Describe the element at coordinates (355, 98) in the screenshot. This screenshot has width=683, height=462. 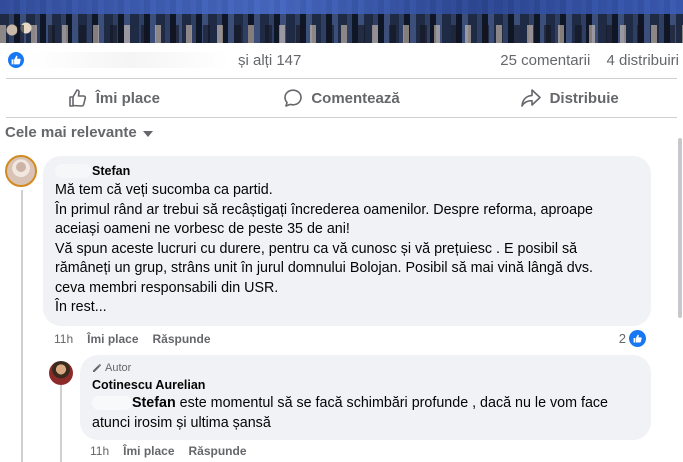
I see `comment-button-label: Comentează` at that location.